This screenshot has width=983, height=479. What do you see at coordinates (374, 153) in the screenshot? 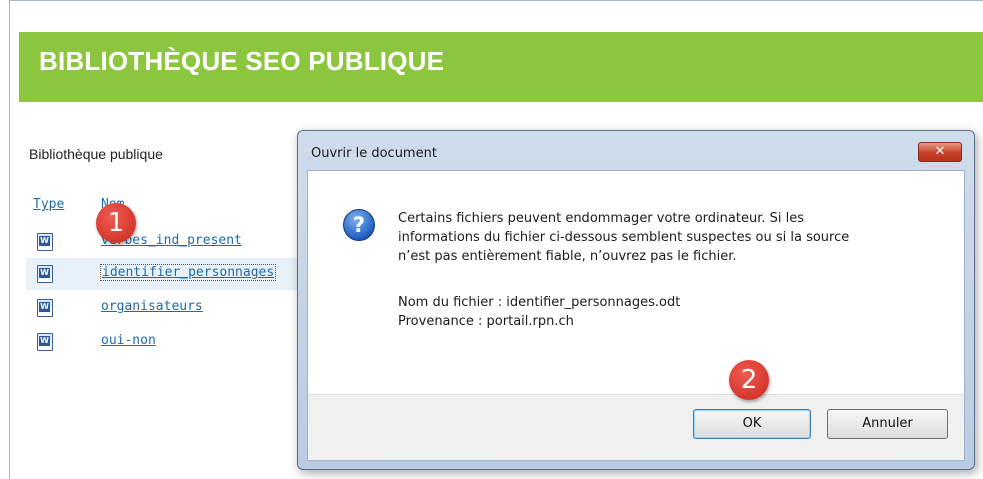
I see `dialog-title: Ouvrir le document` at bounding box center [374, 153].